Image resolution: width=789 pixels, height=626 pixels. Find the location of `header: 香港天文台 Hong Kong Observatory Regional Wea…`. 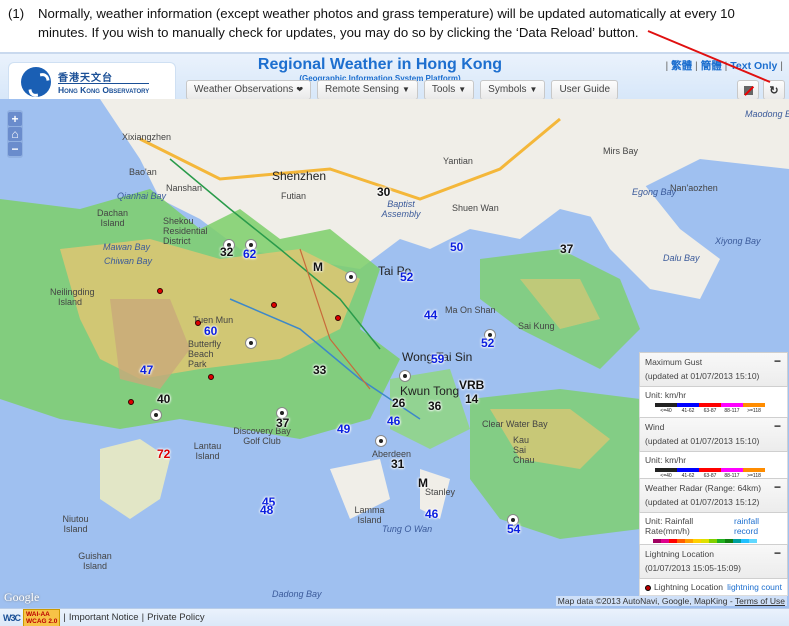

header: 香港天文台 Hong Kong Observatory Regional Wea… is located at coordinates (394, 77).